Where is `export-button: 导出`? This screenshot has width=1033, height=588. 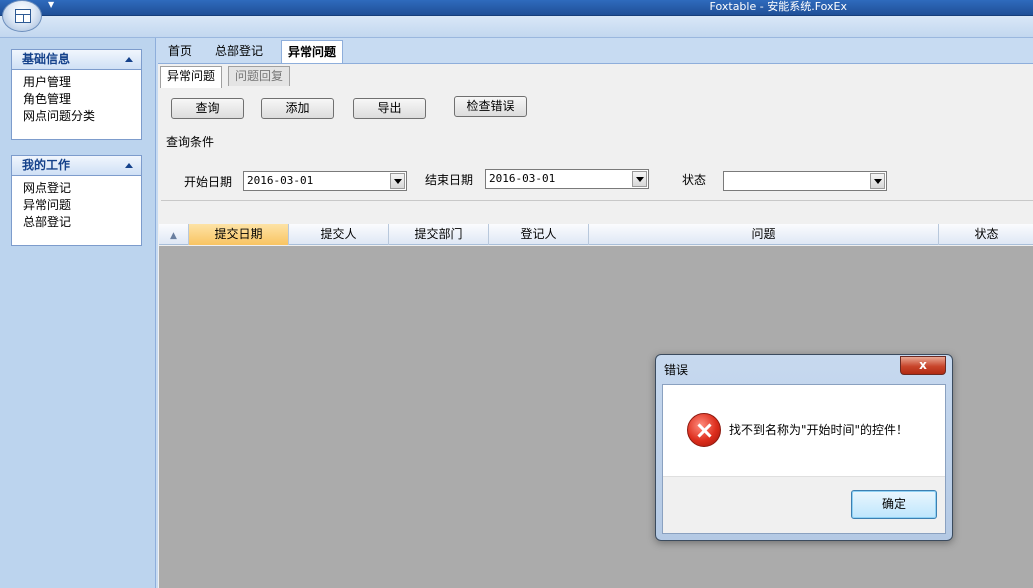 export-button: 导出 is located at coordinates (389, 108).